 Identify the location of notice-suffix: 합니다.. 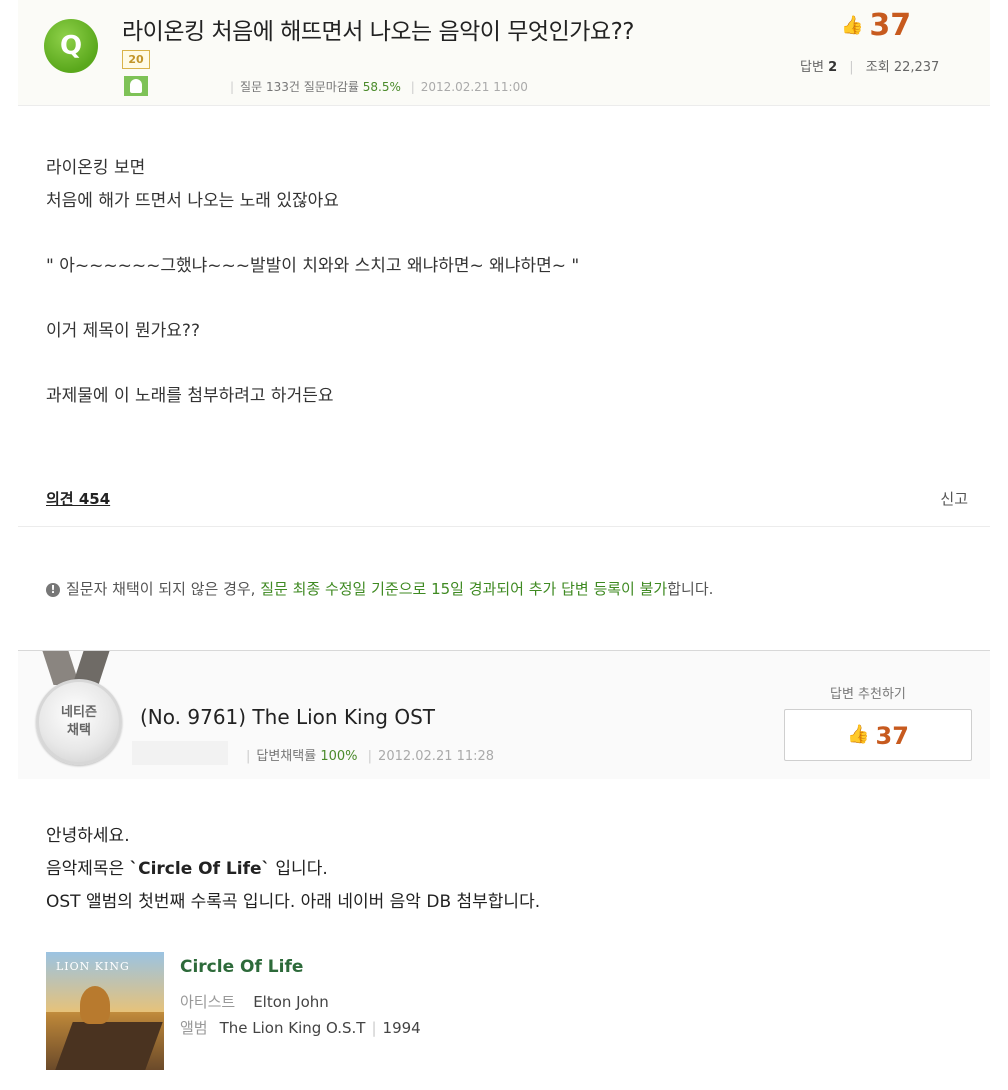
(690, 589).